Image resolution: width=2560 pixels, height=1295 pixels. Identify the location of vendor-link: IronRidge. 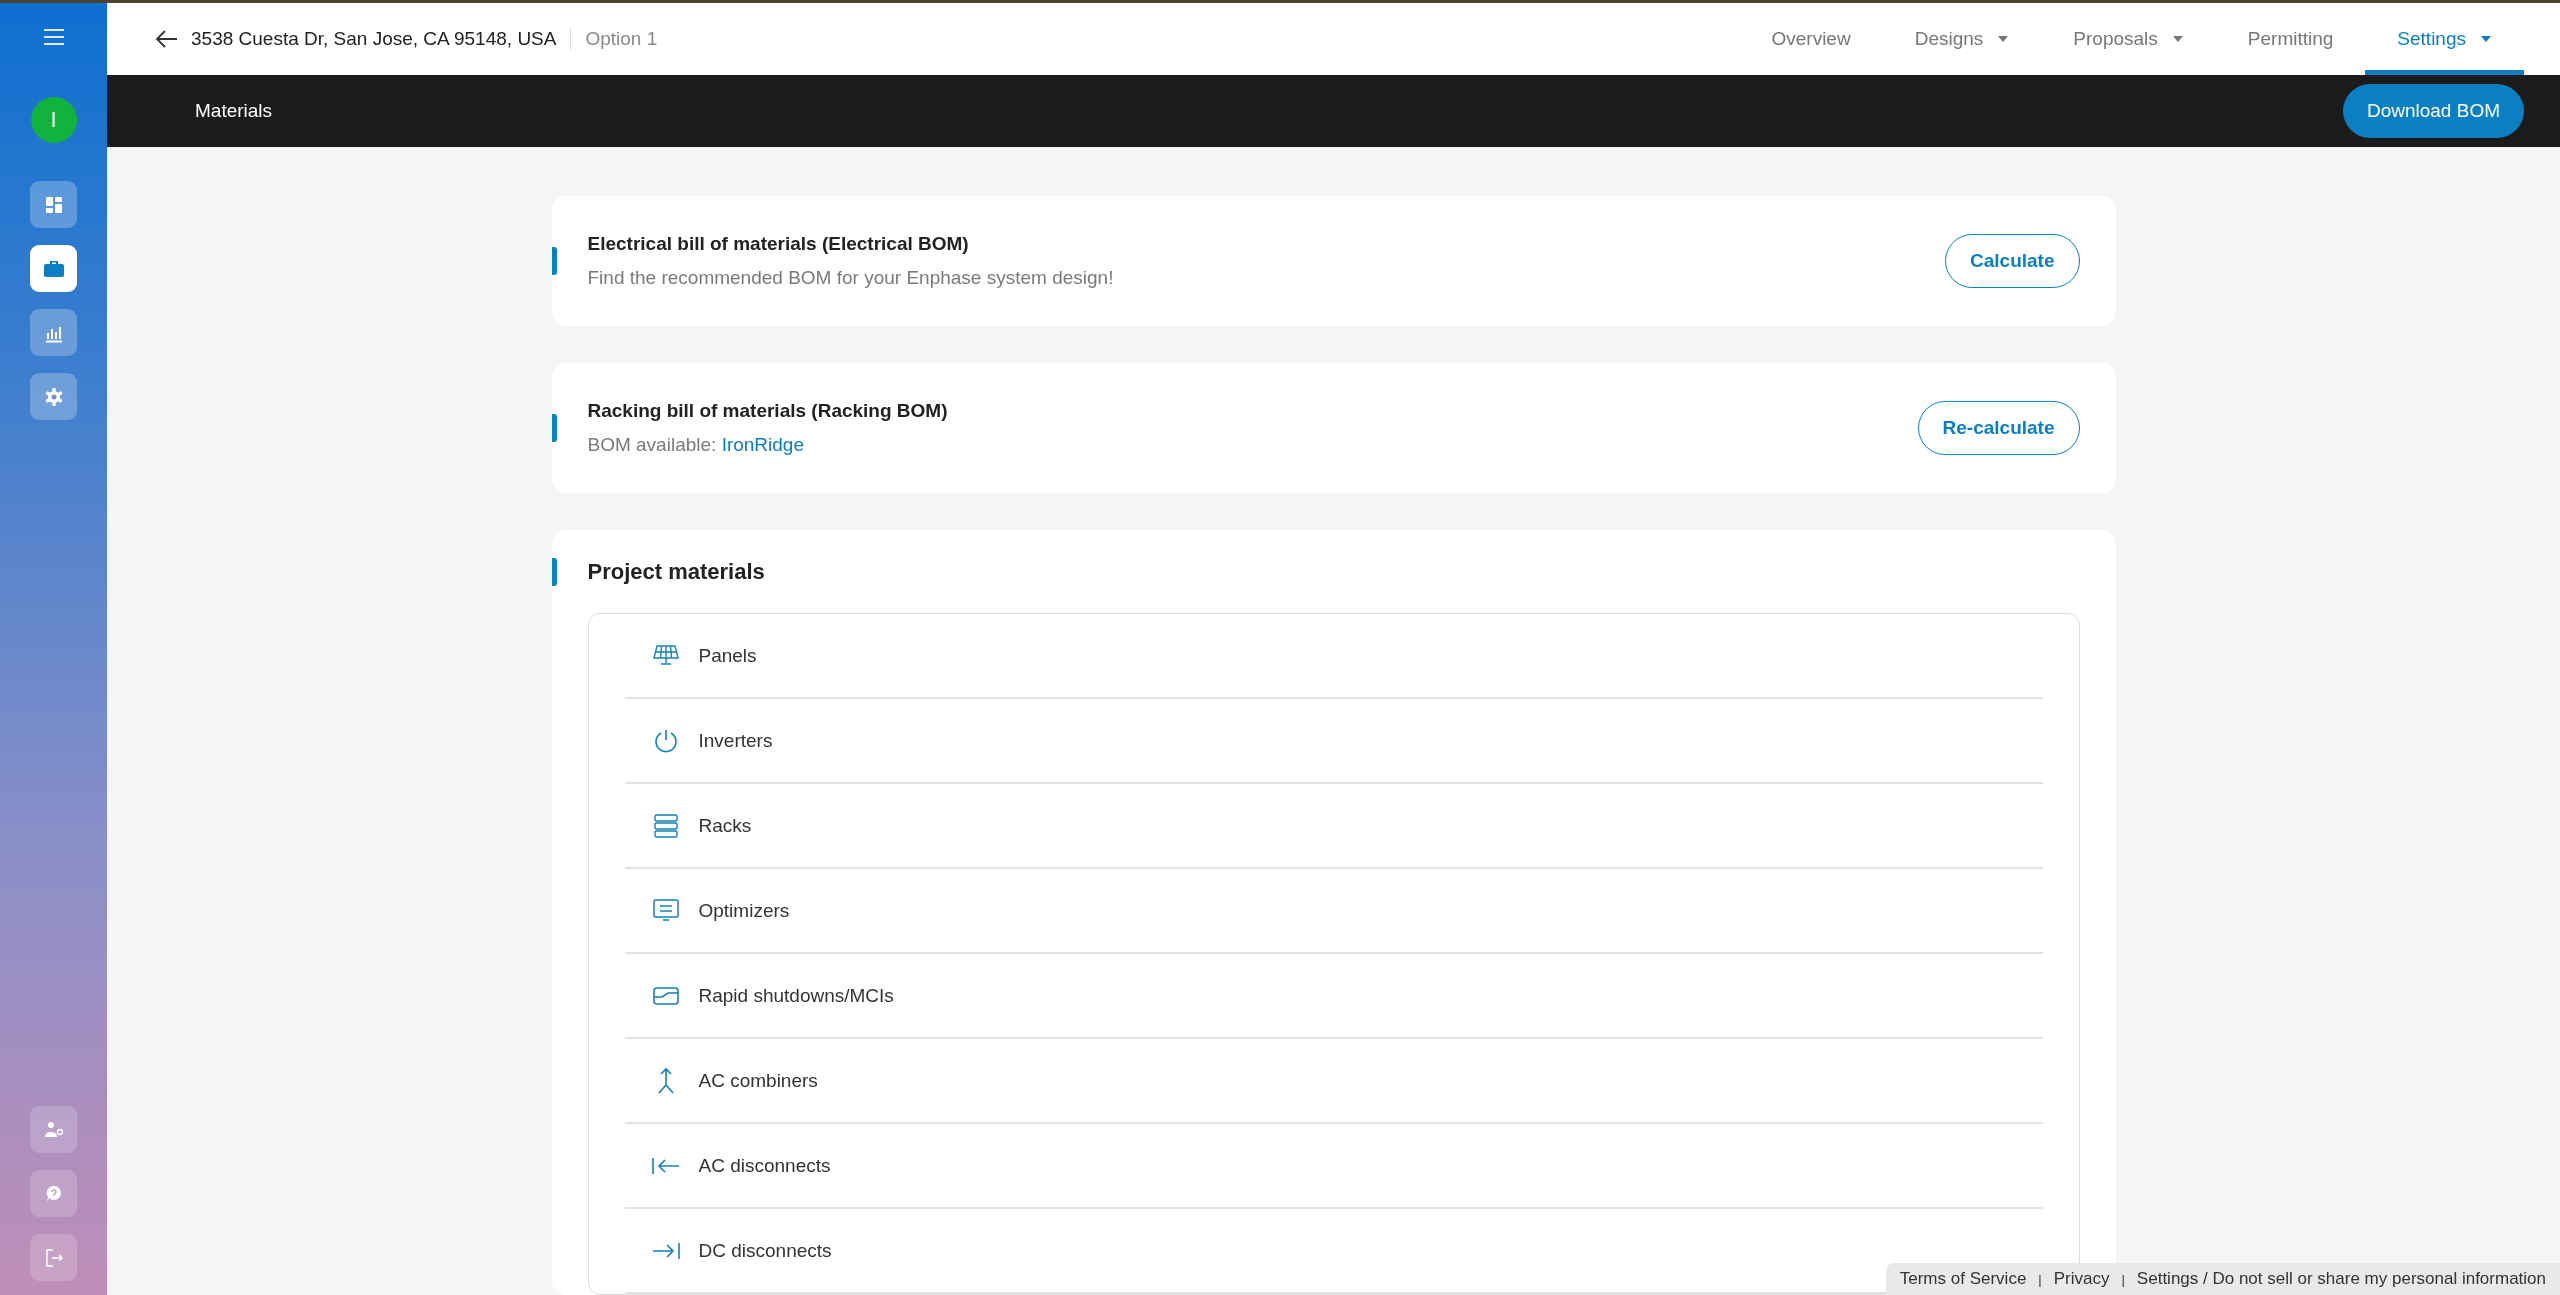
(762, 444).